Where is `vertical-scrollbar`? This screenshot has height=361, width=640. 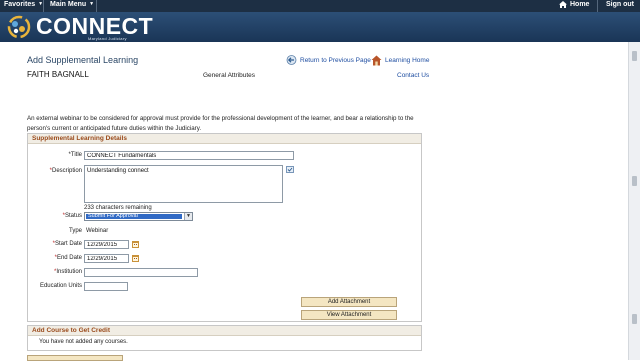 vertical-scrollbar is located at coordinates (634, 201).